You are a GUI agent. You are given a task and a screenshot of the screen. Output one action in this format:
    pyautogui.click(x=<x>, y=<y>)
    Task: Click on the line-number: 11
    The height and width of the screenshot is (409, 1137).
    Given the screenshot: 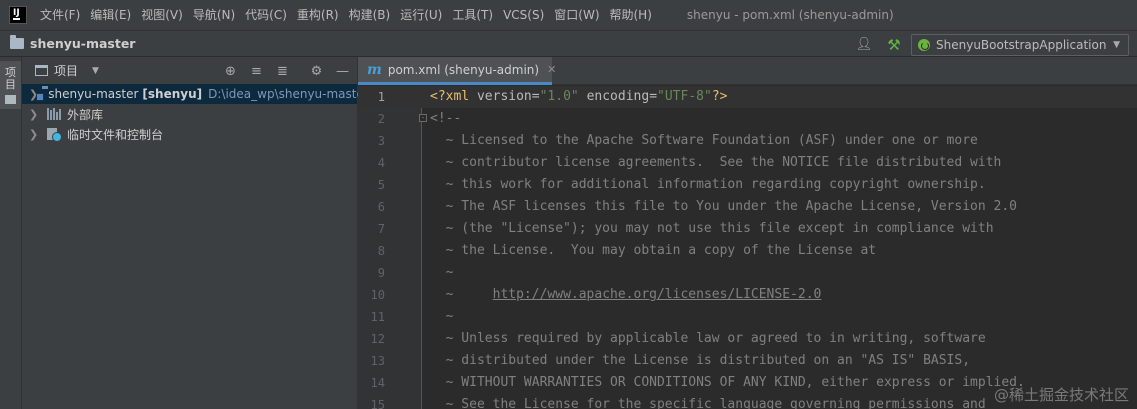 What is the action you would take?
    pyautogui.click(x=377, y=317)
    